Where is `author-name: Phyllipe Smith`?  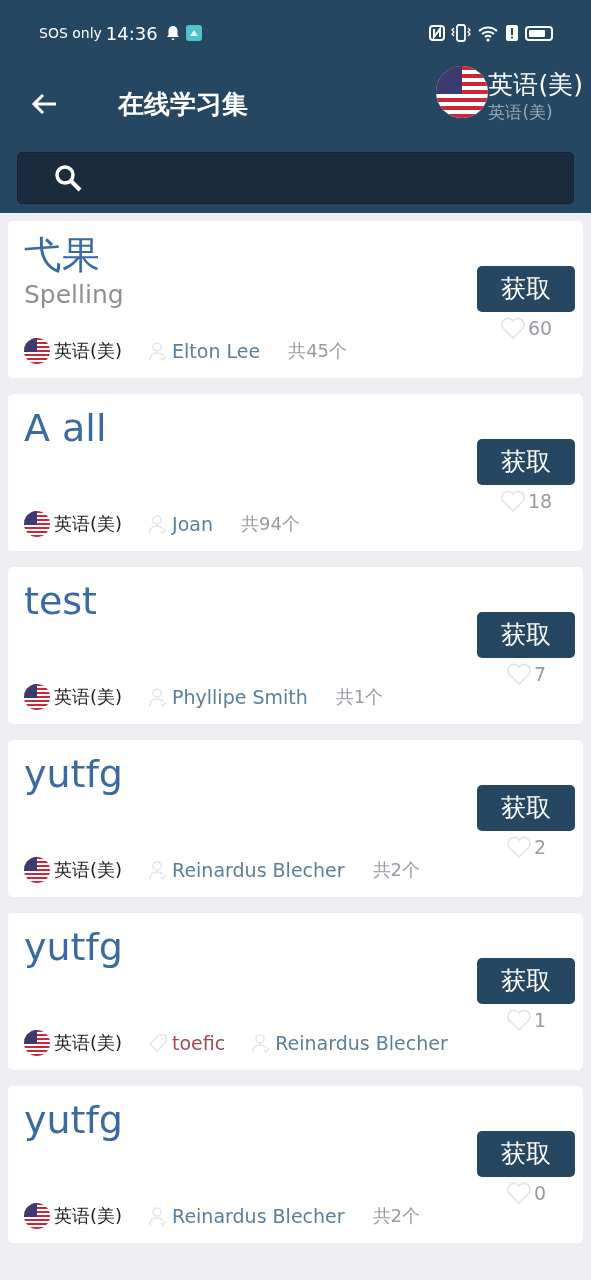
author-name: Phyllipe Smith is located at coordinates (240, 697).